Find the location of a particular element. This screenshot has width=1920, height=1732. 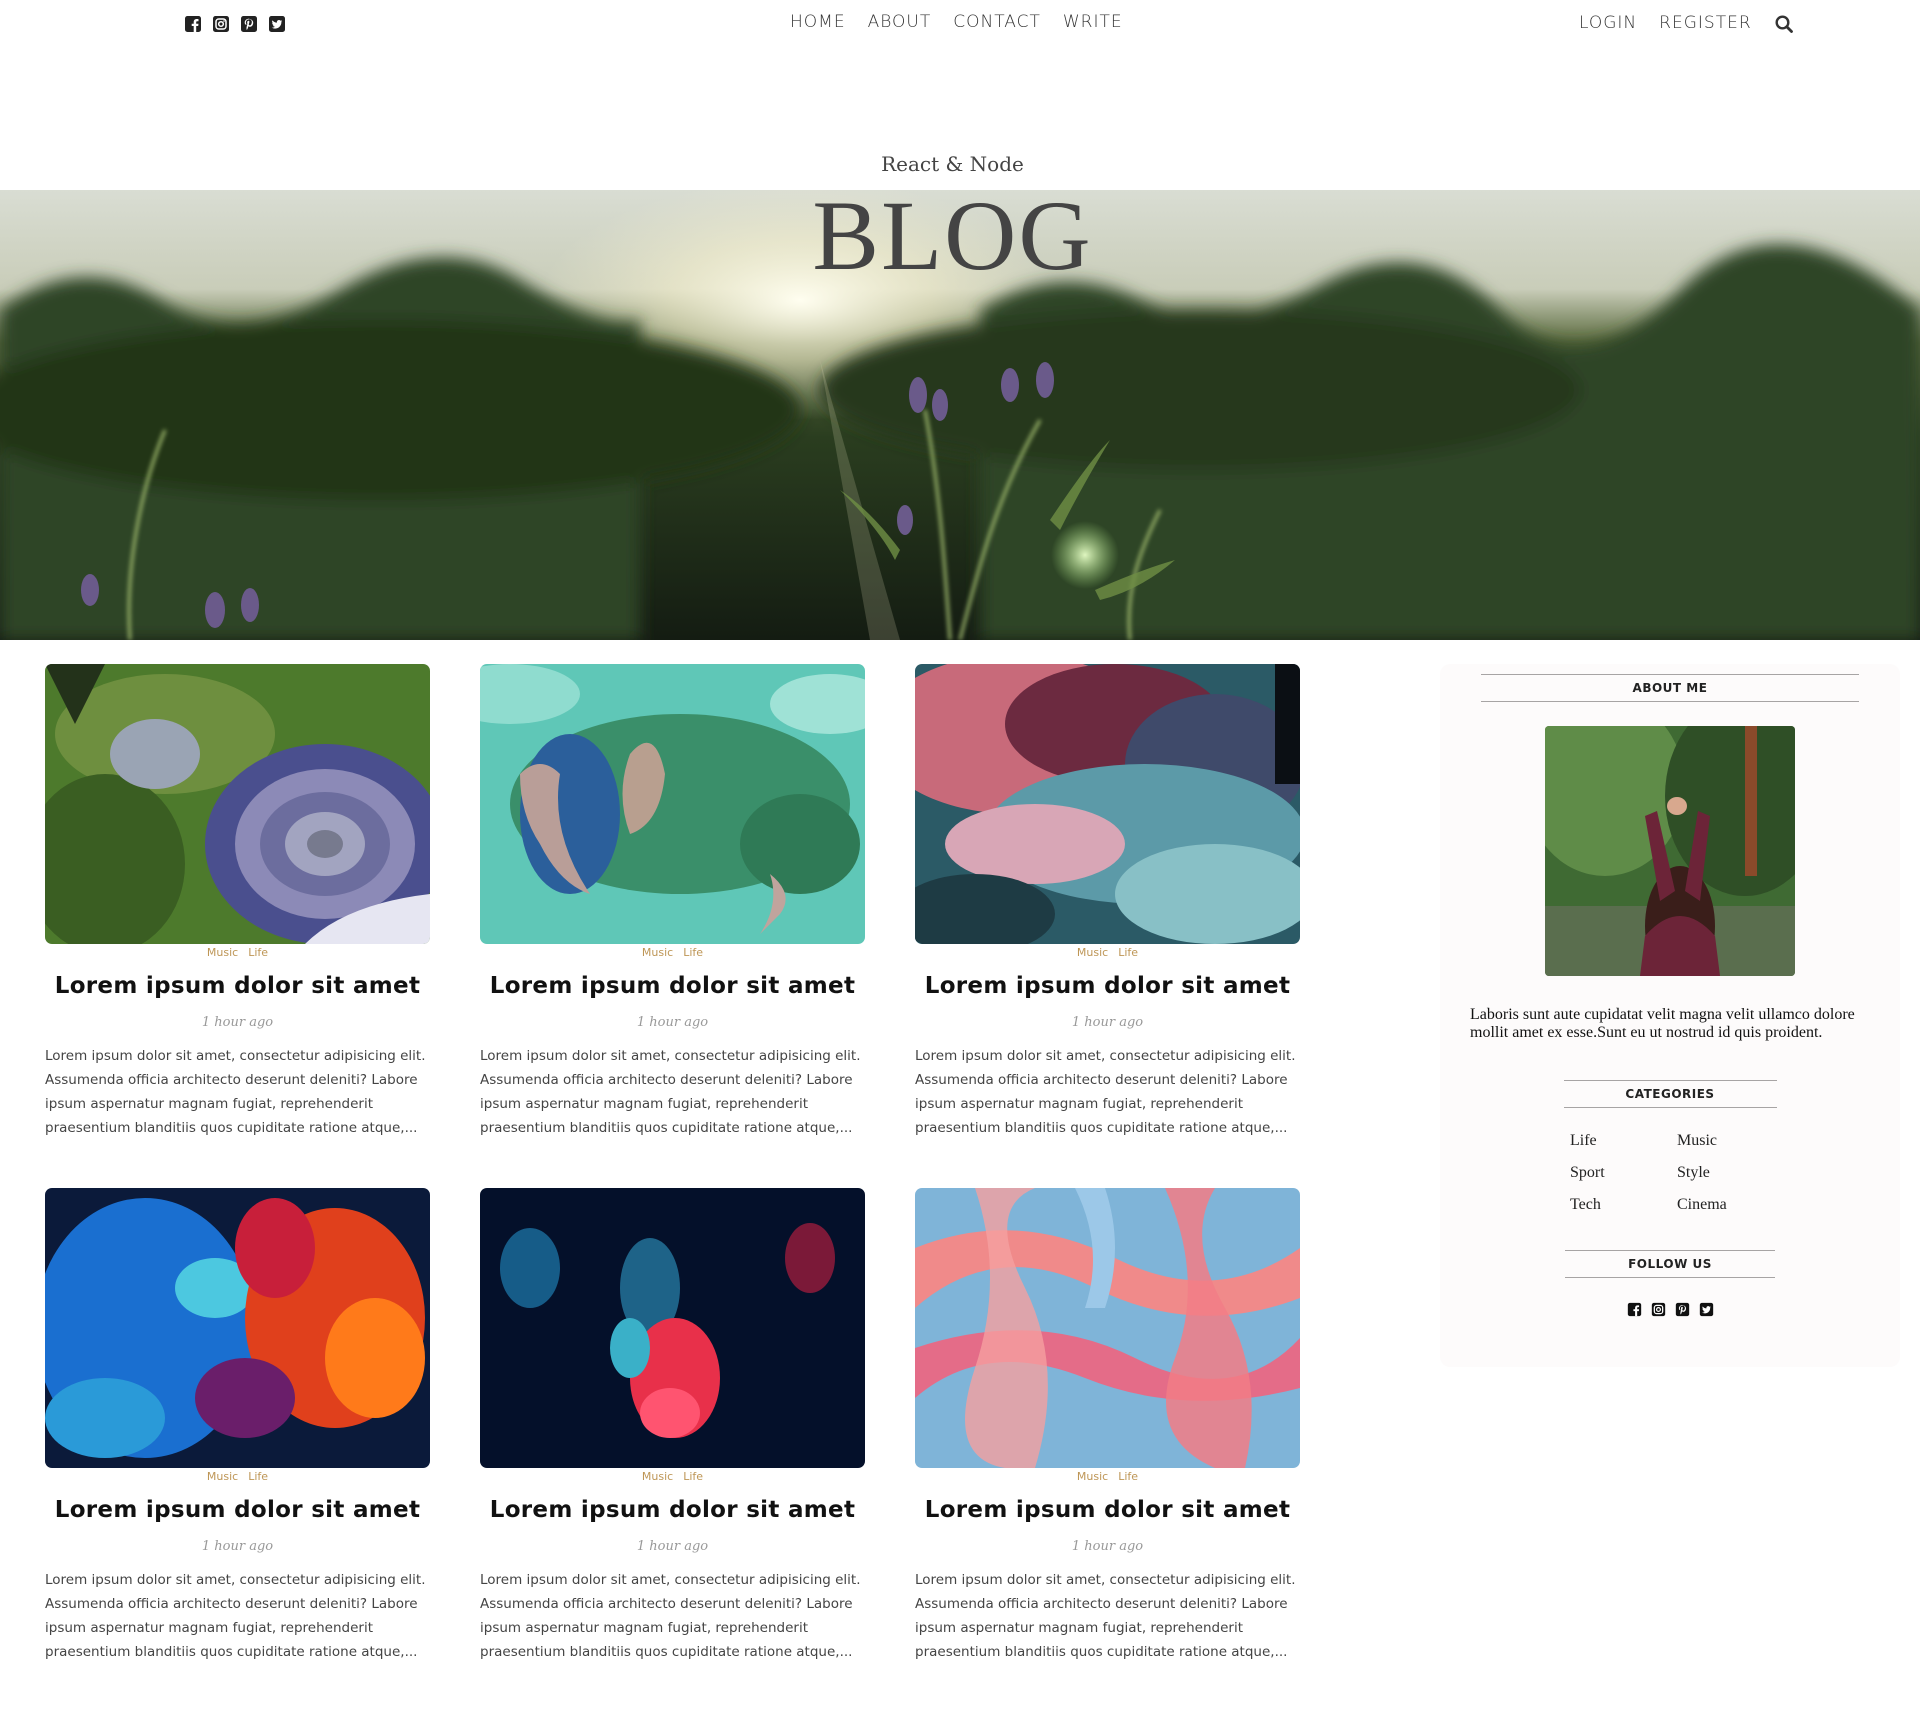

category-style: Style is located at coordinates (1730, 1173).